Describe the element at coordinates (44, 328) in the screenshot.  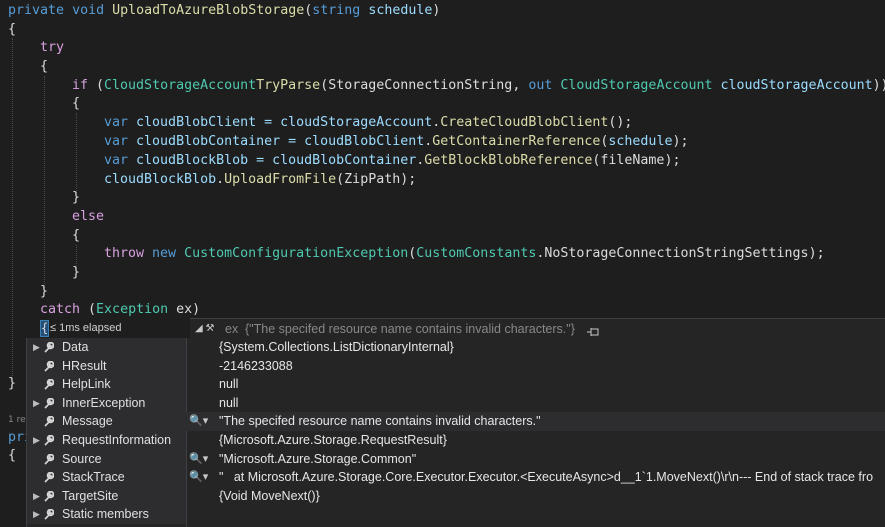
I see `current-statement-brace: {` at that location.